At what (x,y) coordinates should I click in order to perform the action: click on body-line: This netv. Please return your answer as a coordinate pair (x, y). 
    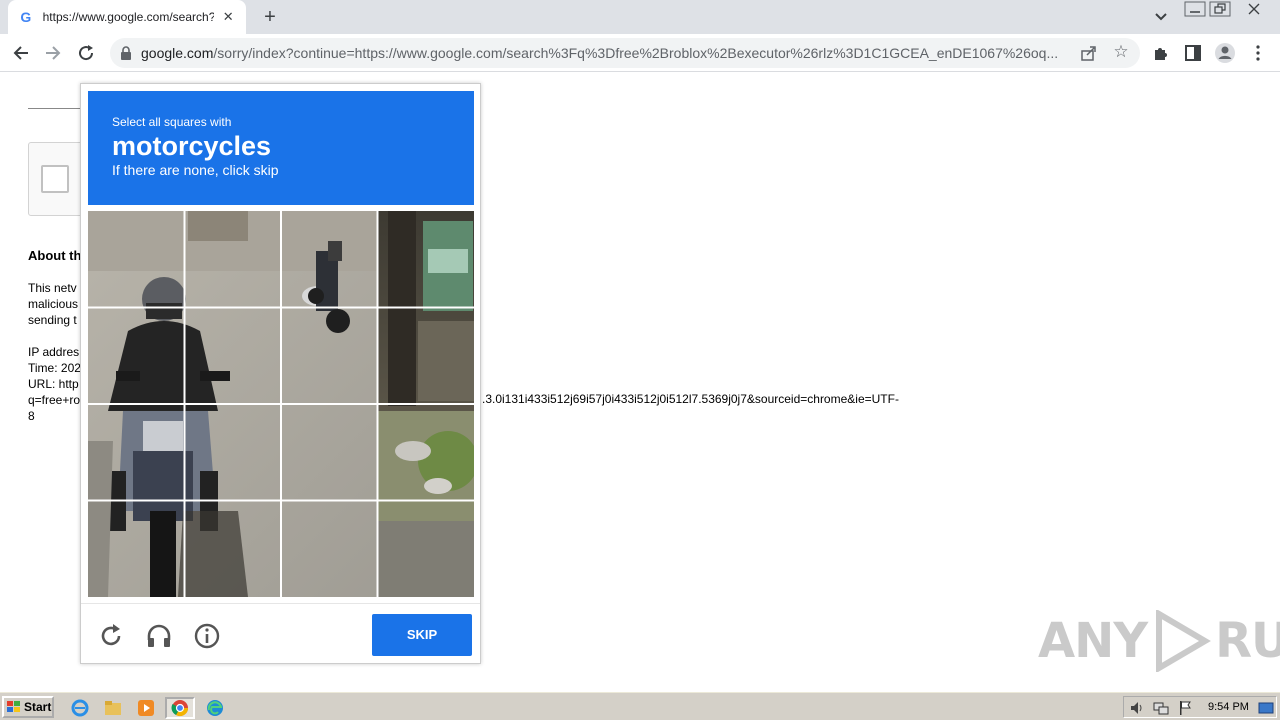
    Looking at the image, I should click on (52, 288).